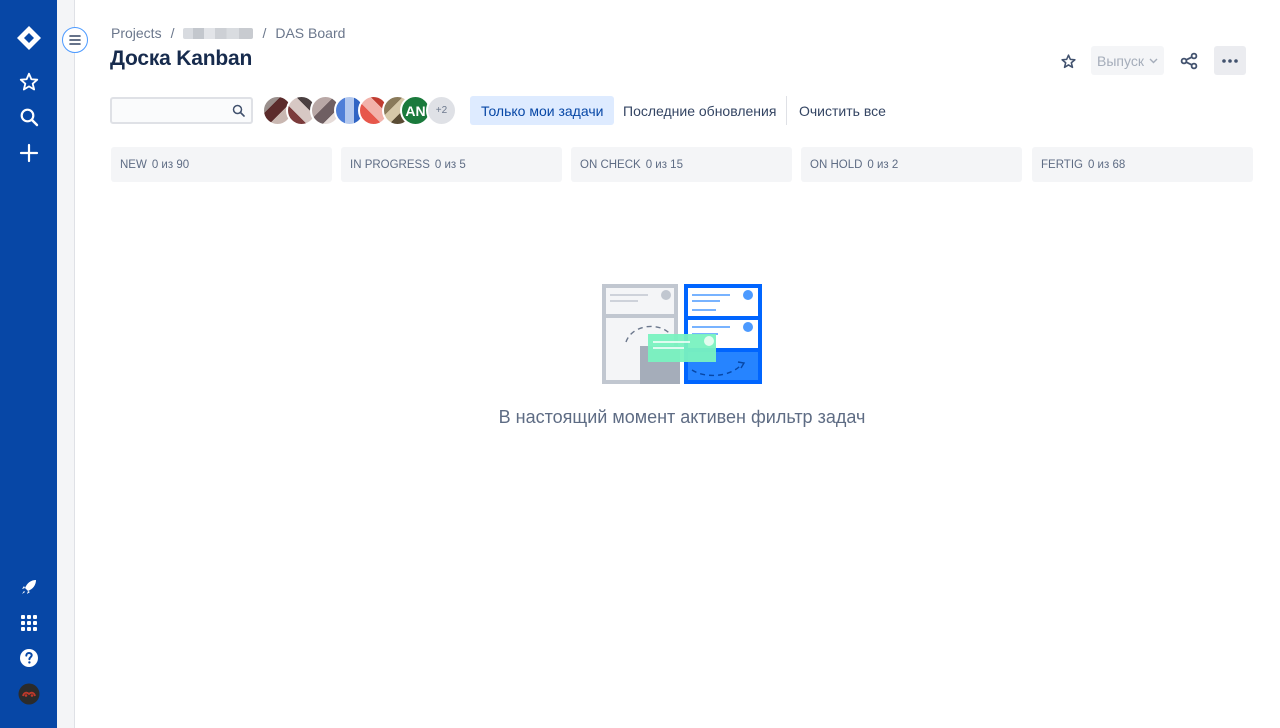  Describe the element at coordinates (836, 164) in the screenshot. I see `column-name: ON HOLD` at that location.